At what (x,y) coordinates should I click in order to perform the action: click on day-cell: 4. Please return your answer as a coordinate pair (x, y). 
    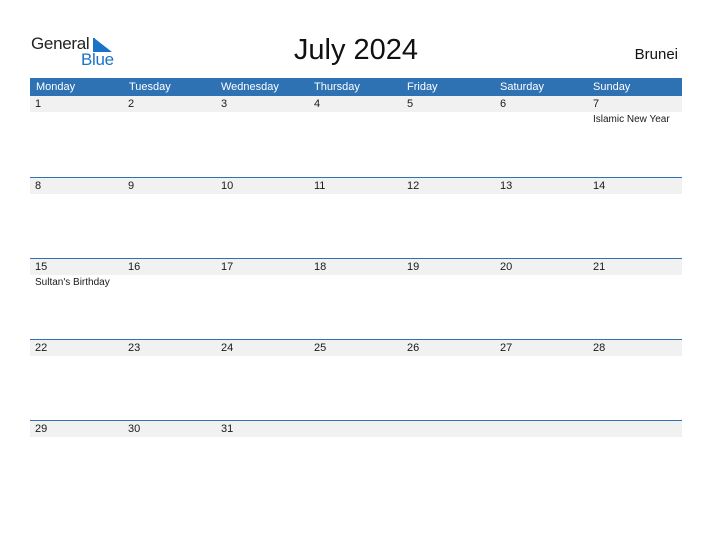
    Looking at the image, I should click on (355, 136).